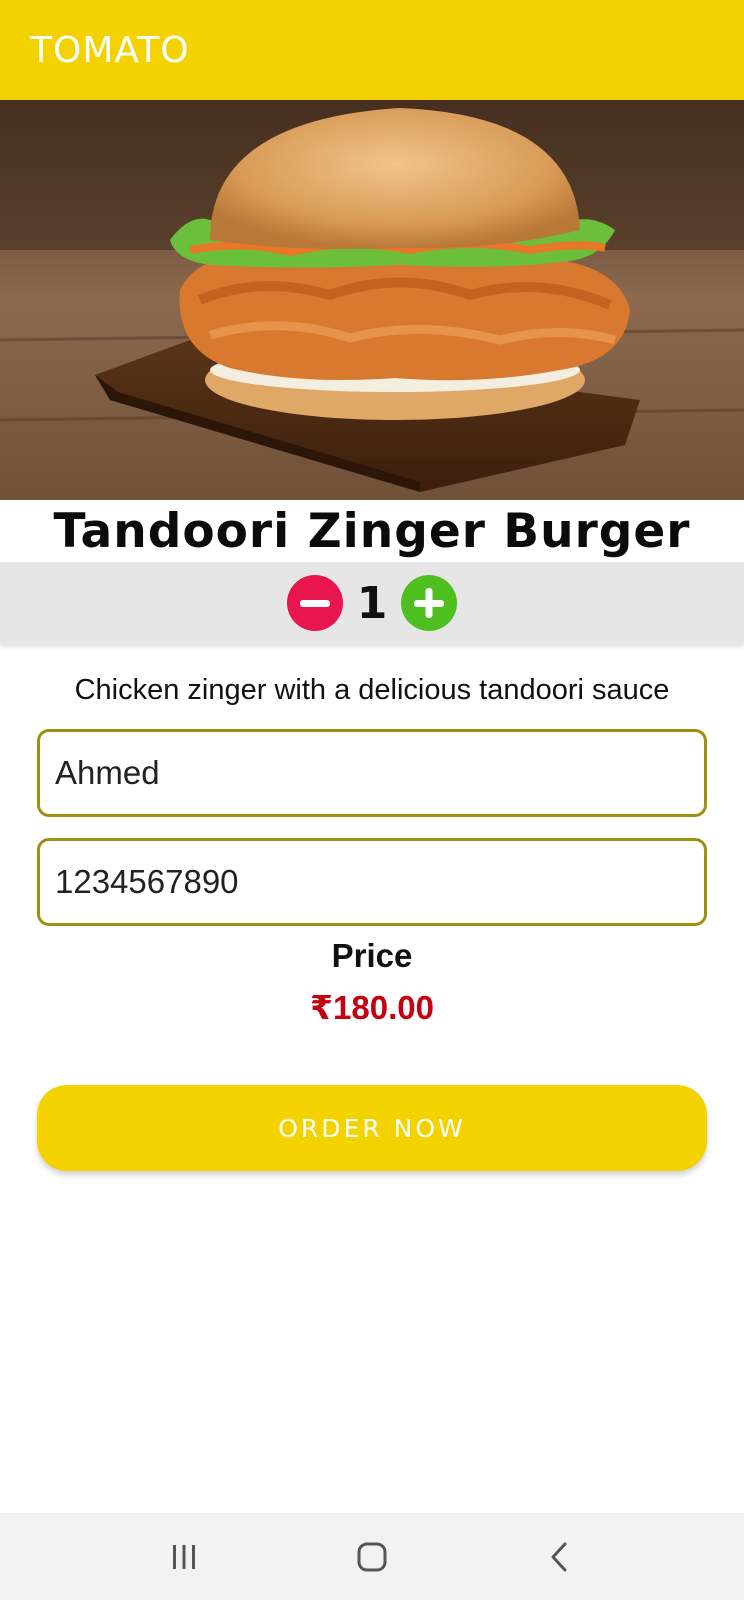 The width and height of the screenshot is (744, 1600). I want to click on minus-circle-icon, so click(314, 603).